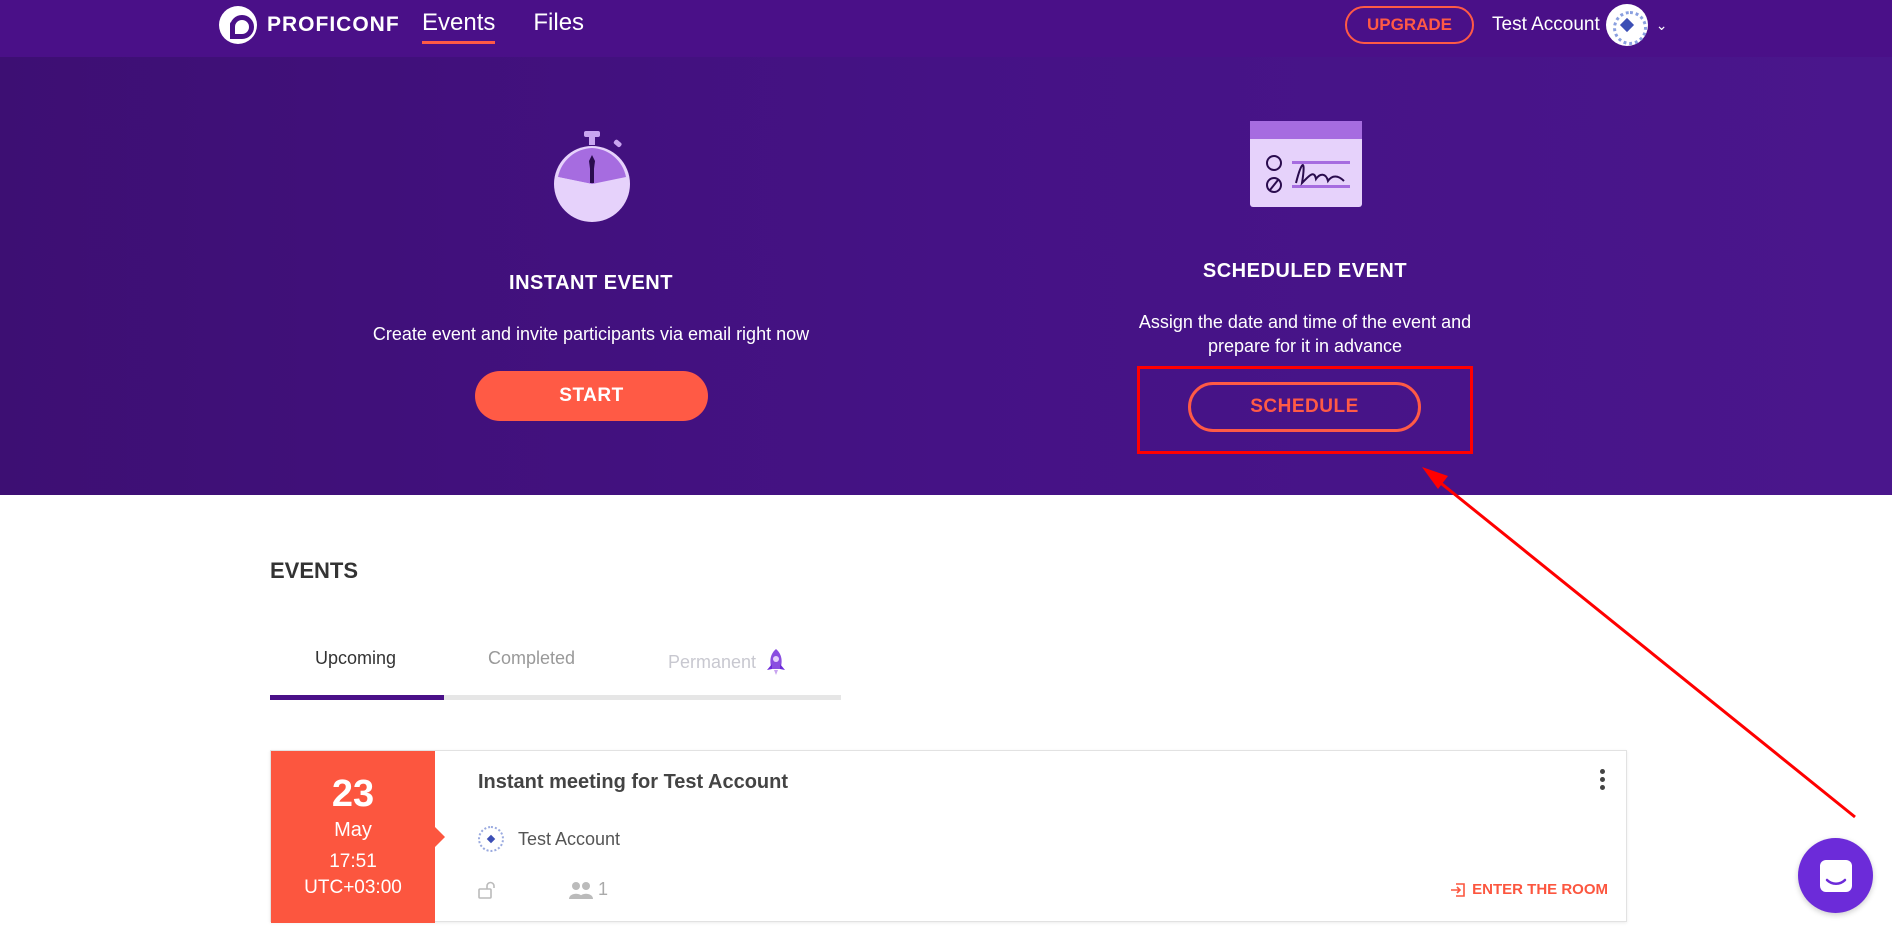  I want to click on upgrade-button: UPGRADE, so click(1409, 25).